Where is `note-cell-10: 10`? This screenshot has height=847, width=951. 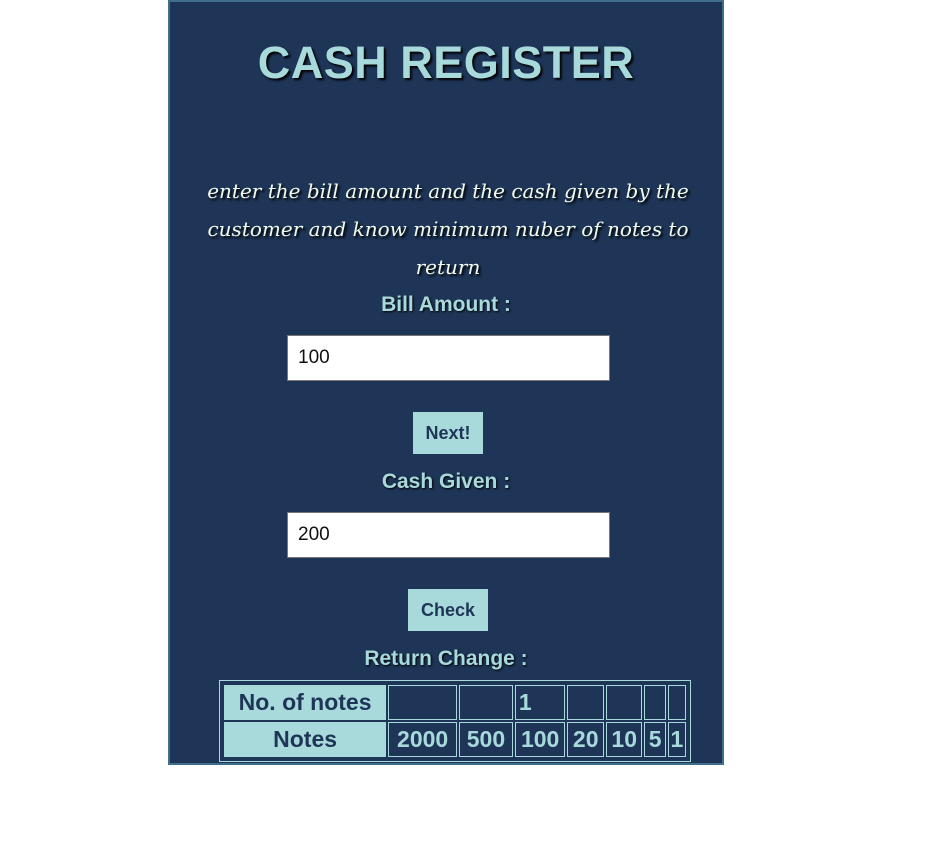 note-cell-10: 10 is located at coordinates (624, 739).